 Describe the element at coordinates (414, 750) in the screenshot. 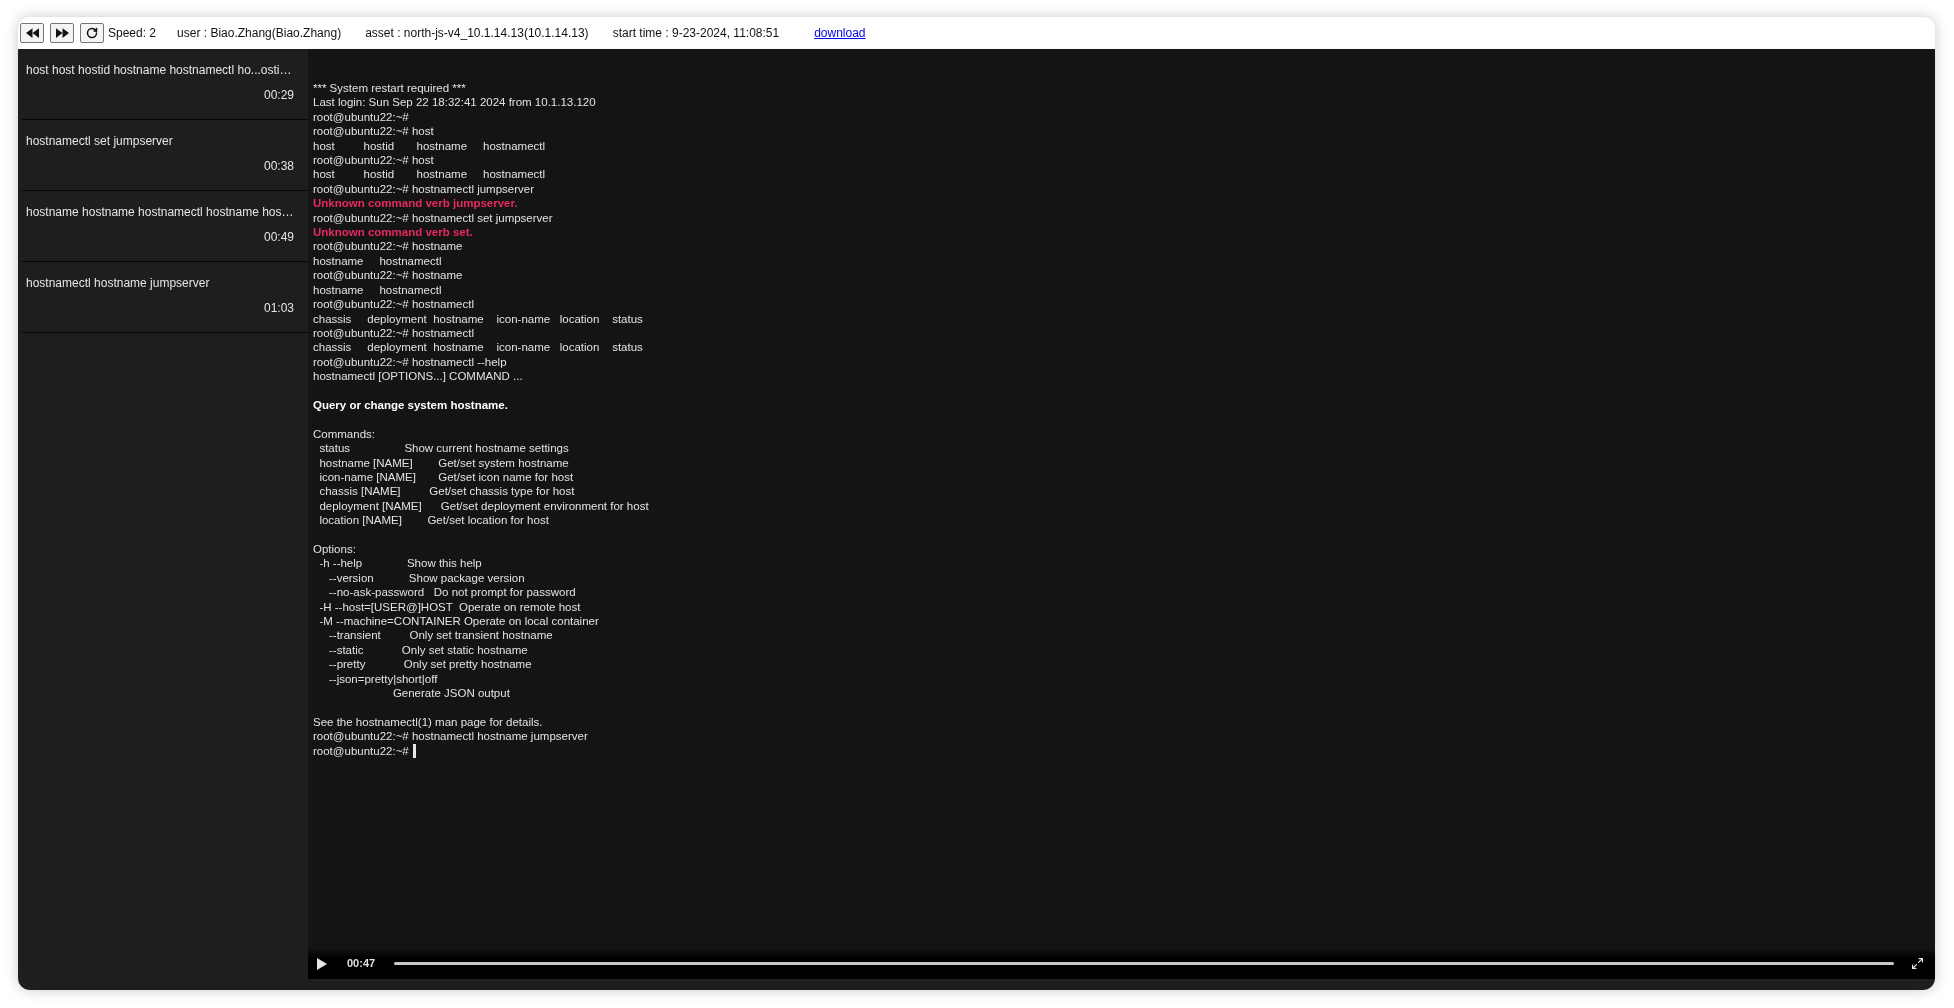

I see `cursor-icon` at that location.